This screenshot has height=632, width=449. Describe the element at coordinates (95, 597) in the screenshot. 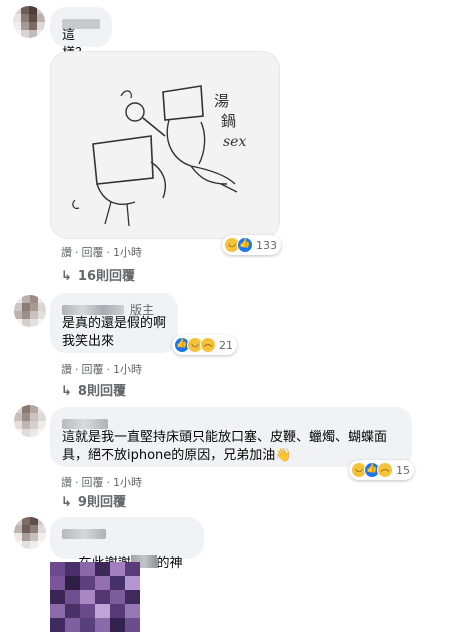

I see `censored-image` at that location.